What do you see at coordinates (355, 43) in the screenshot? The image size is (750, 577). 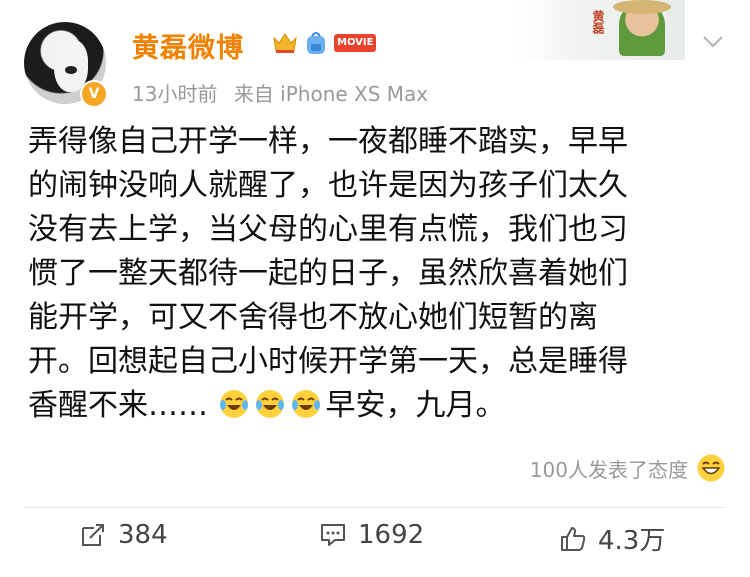 I see `movie-badge: MOVIE` at bounding box center [355, 43].